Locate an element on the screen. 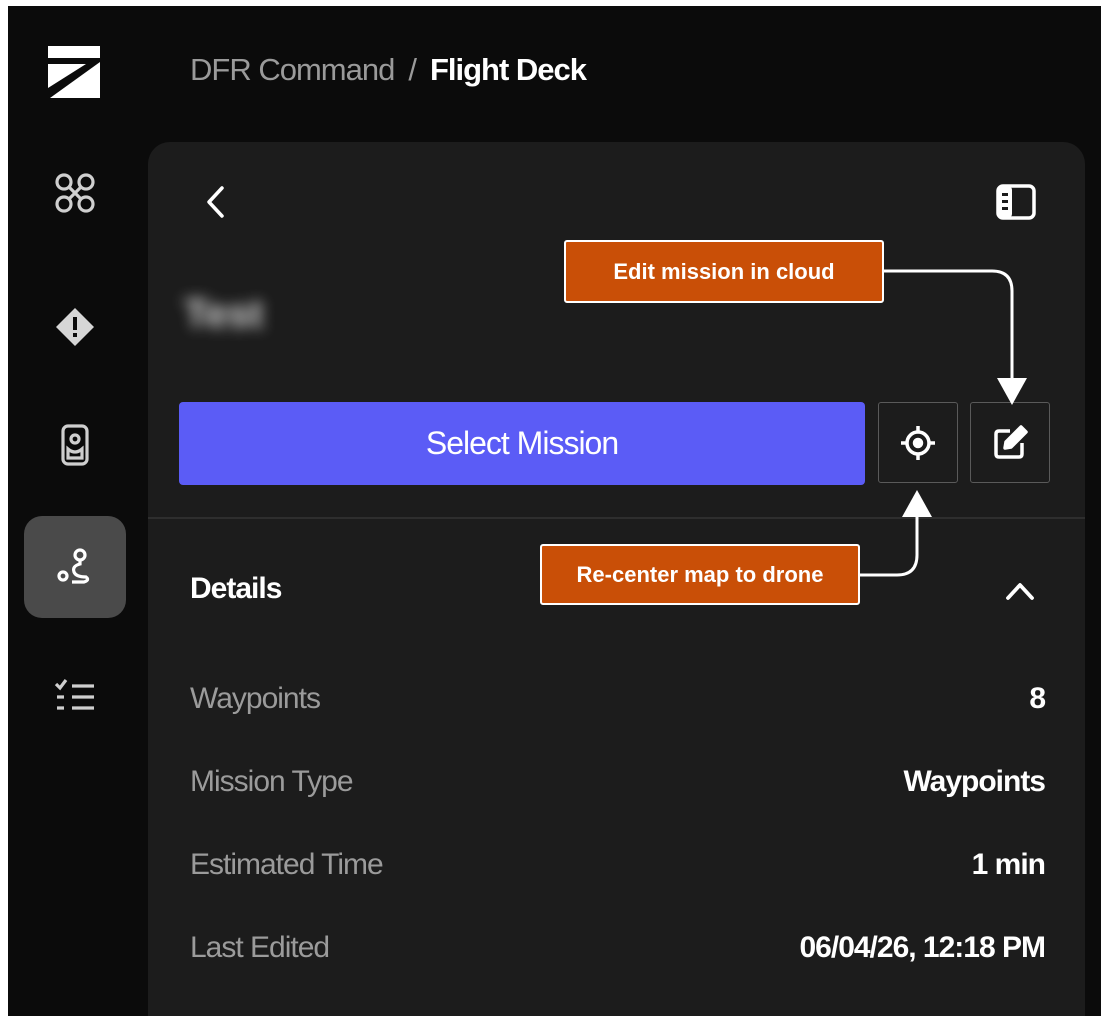  logo is located at coordinates (74, 72).